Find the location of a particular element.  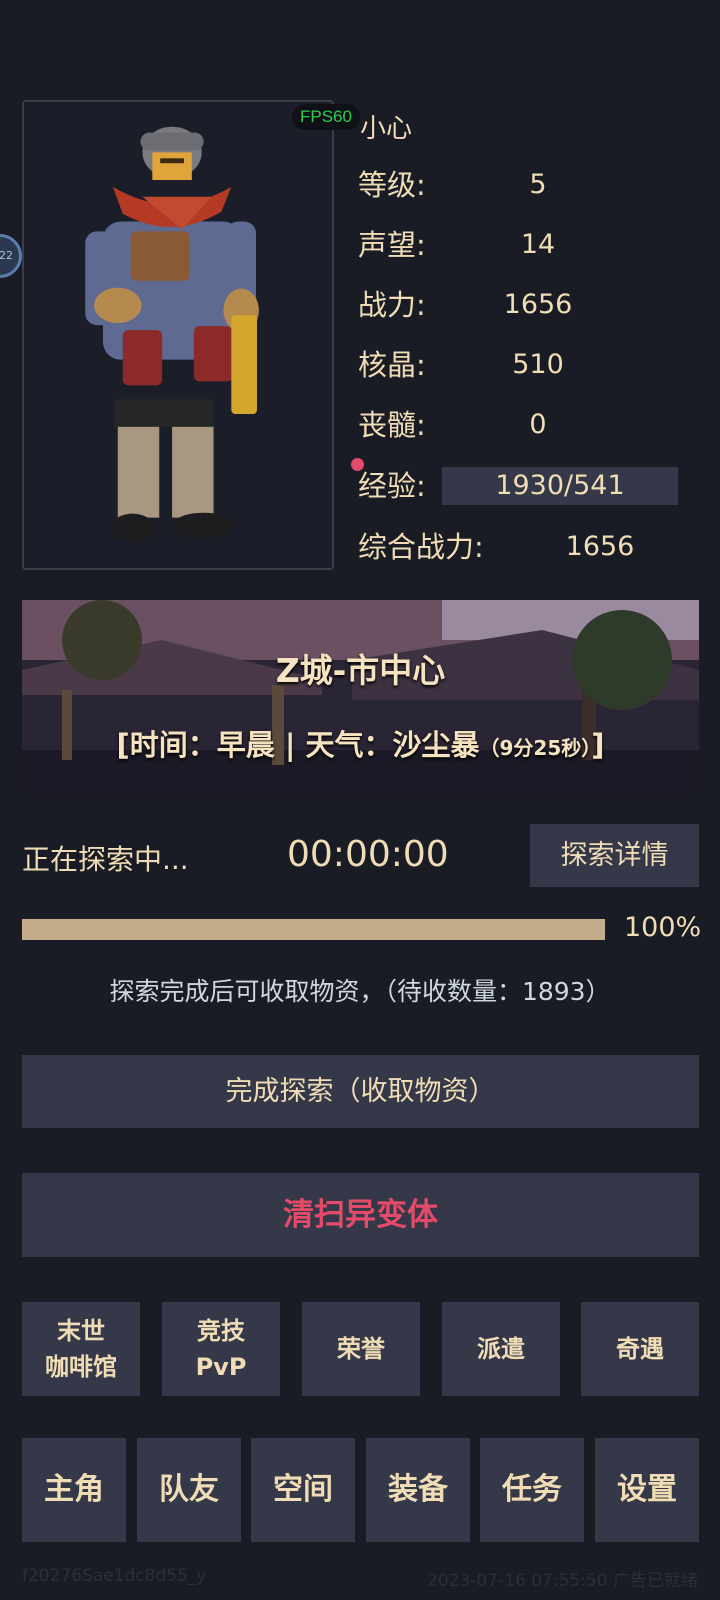

stat-label: 丧髓: is located at coordinates (392, 425).